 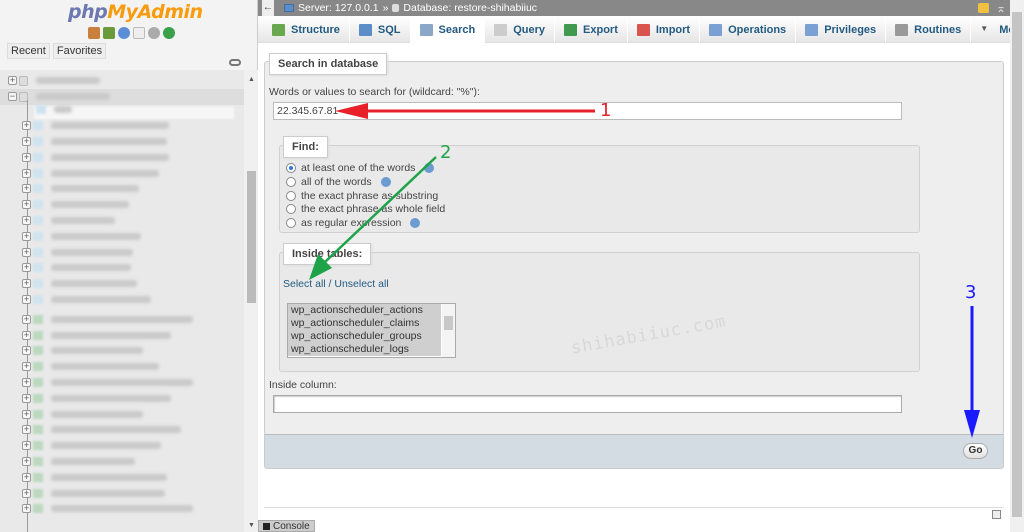 What do you see at coordinates (373, 209) in the screenshot?
I see `find-option-label: the exact phrase as whole field` at bounding box center [373, 209].